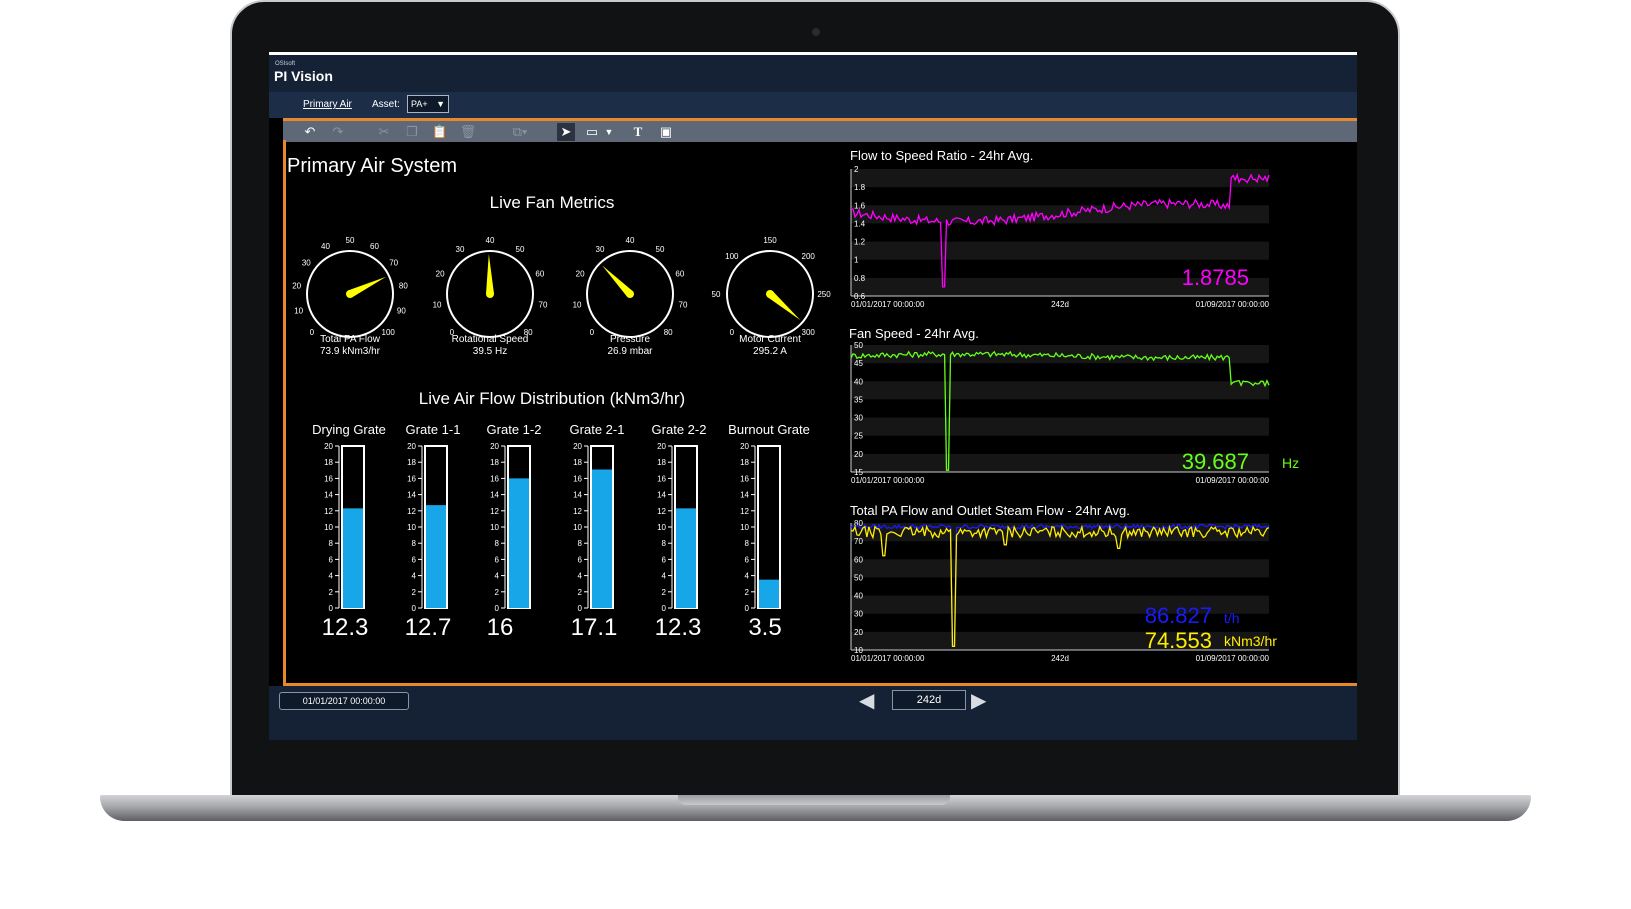 The height and width of the screenshot is (909, 1631). What do you see at coordinates (412, 132) in the screenshot?
I see `copy-icon: ❐` at bounding box center [412, 132].